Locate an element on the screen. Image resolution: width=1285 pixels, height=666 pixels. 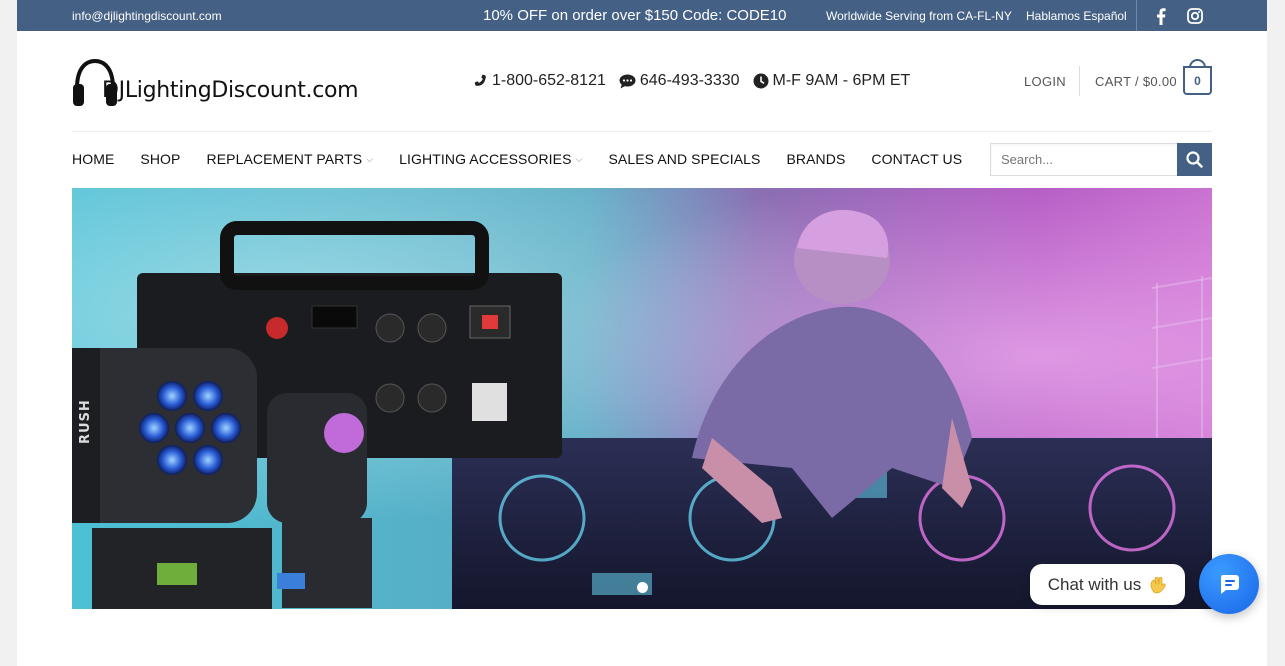
login-link: LOGIN is located at coordinates (1045, 81).